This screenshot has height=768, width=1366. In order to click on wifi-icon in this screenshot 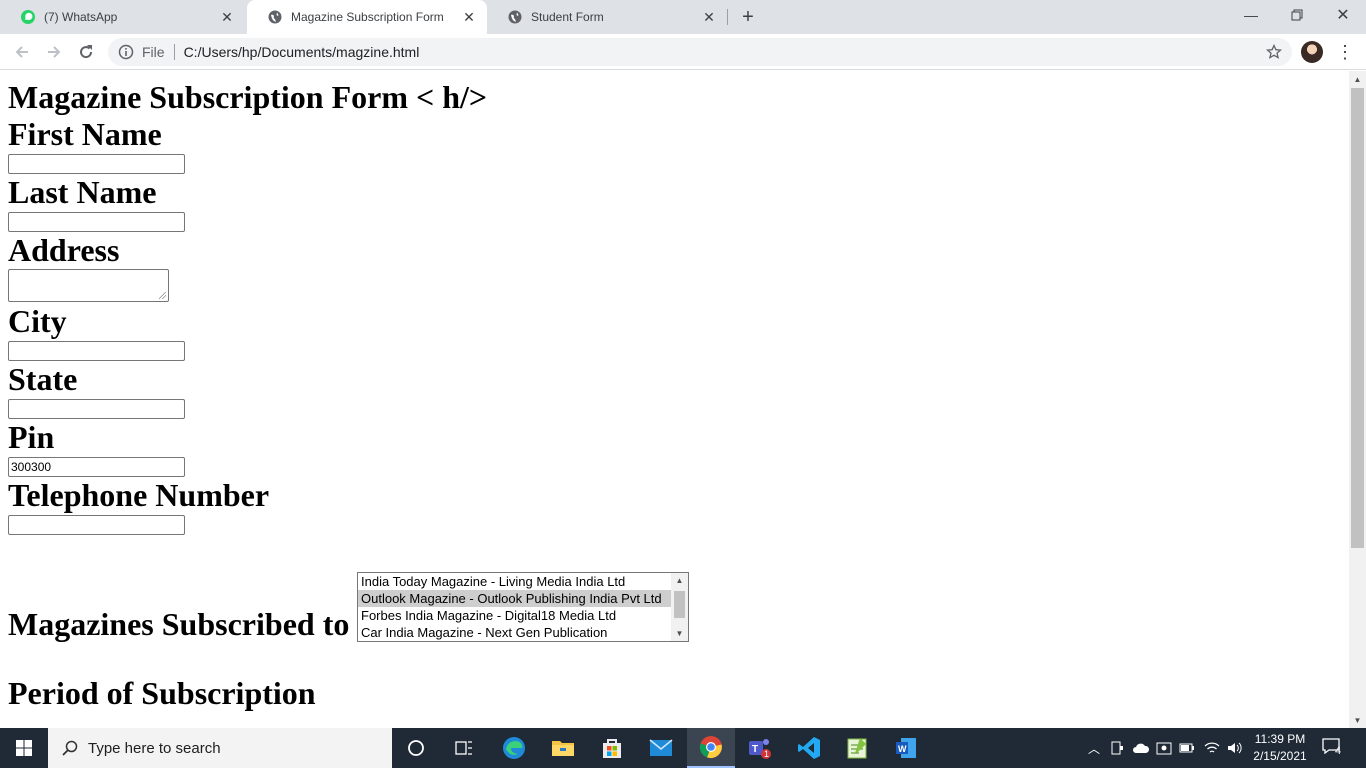, I will do `click(1212, 748)`.